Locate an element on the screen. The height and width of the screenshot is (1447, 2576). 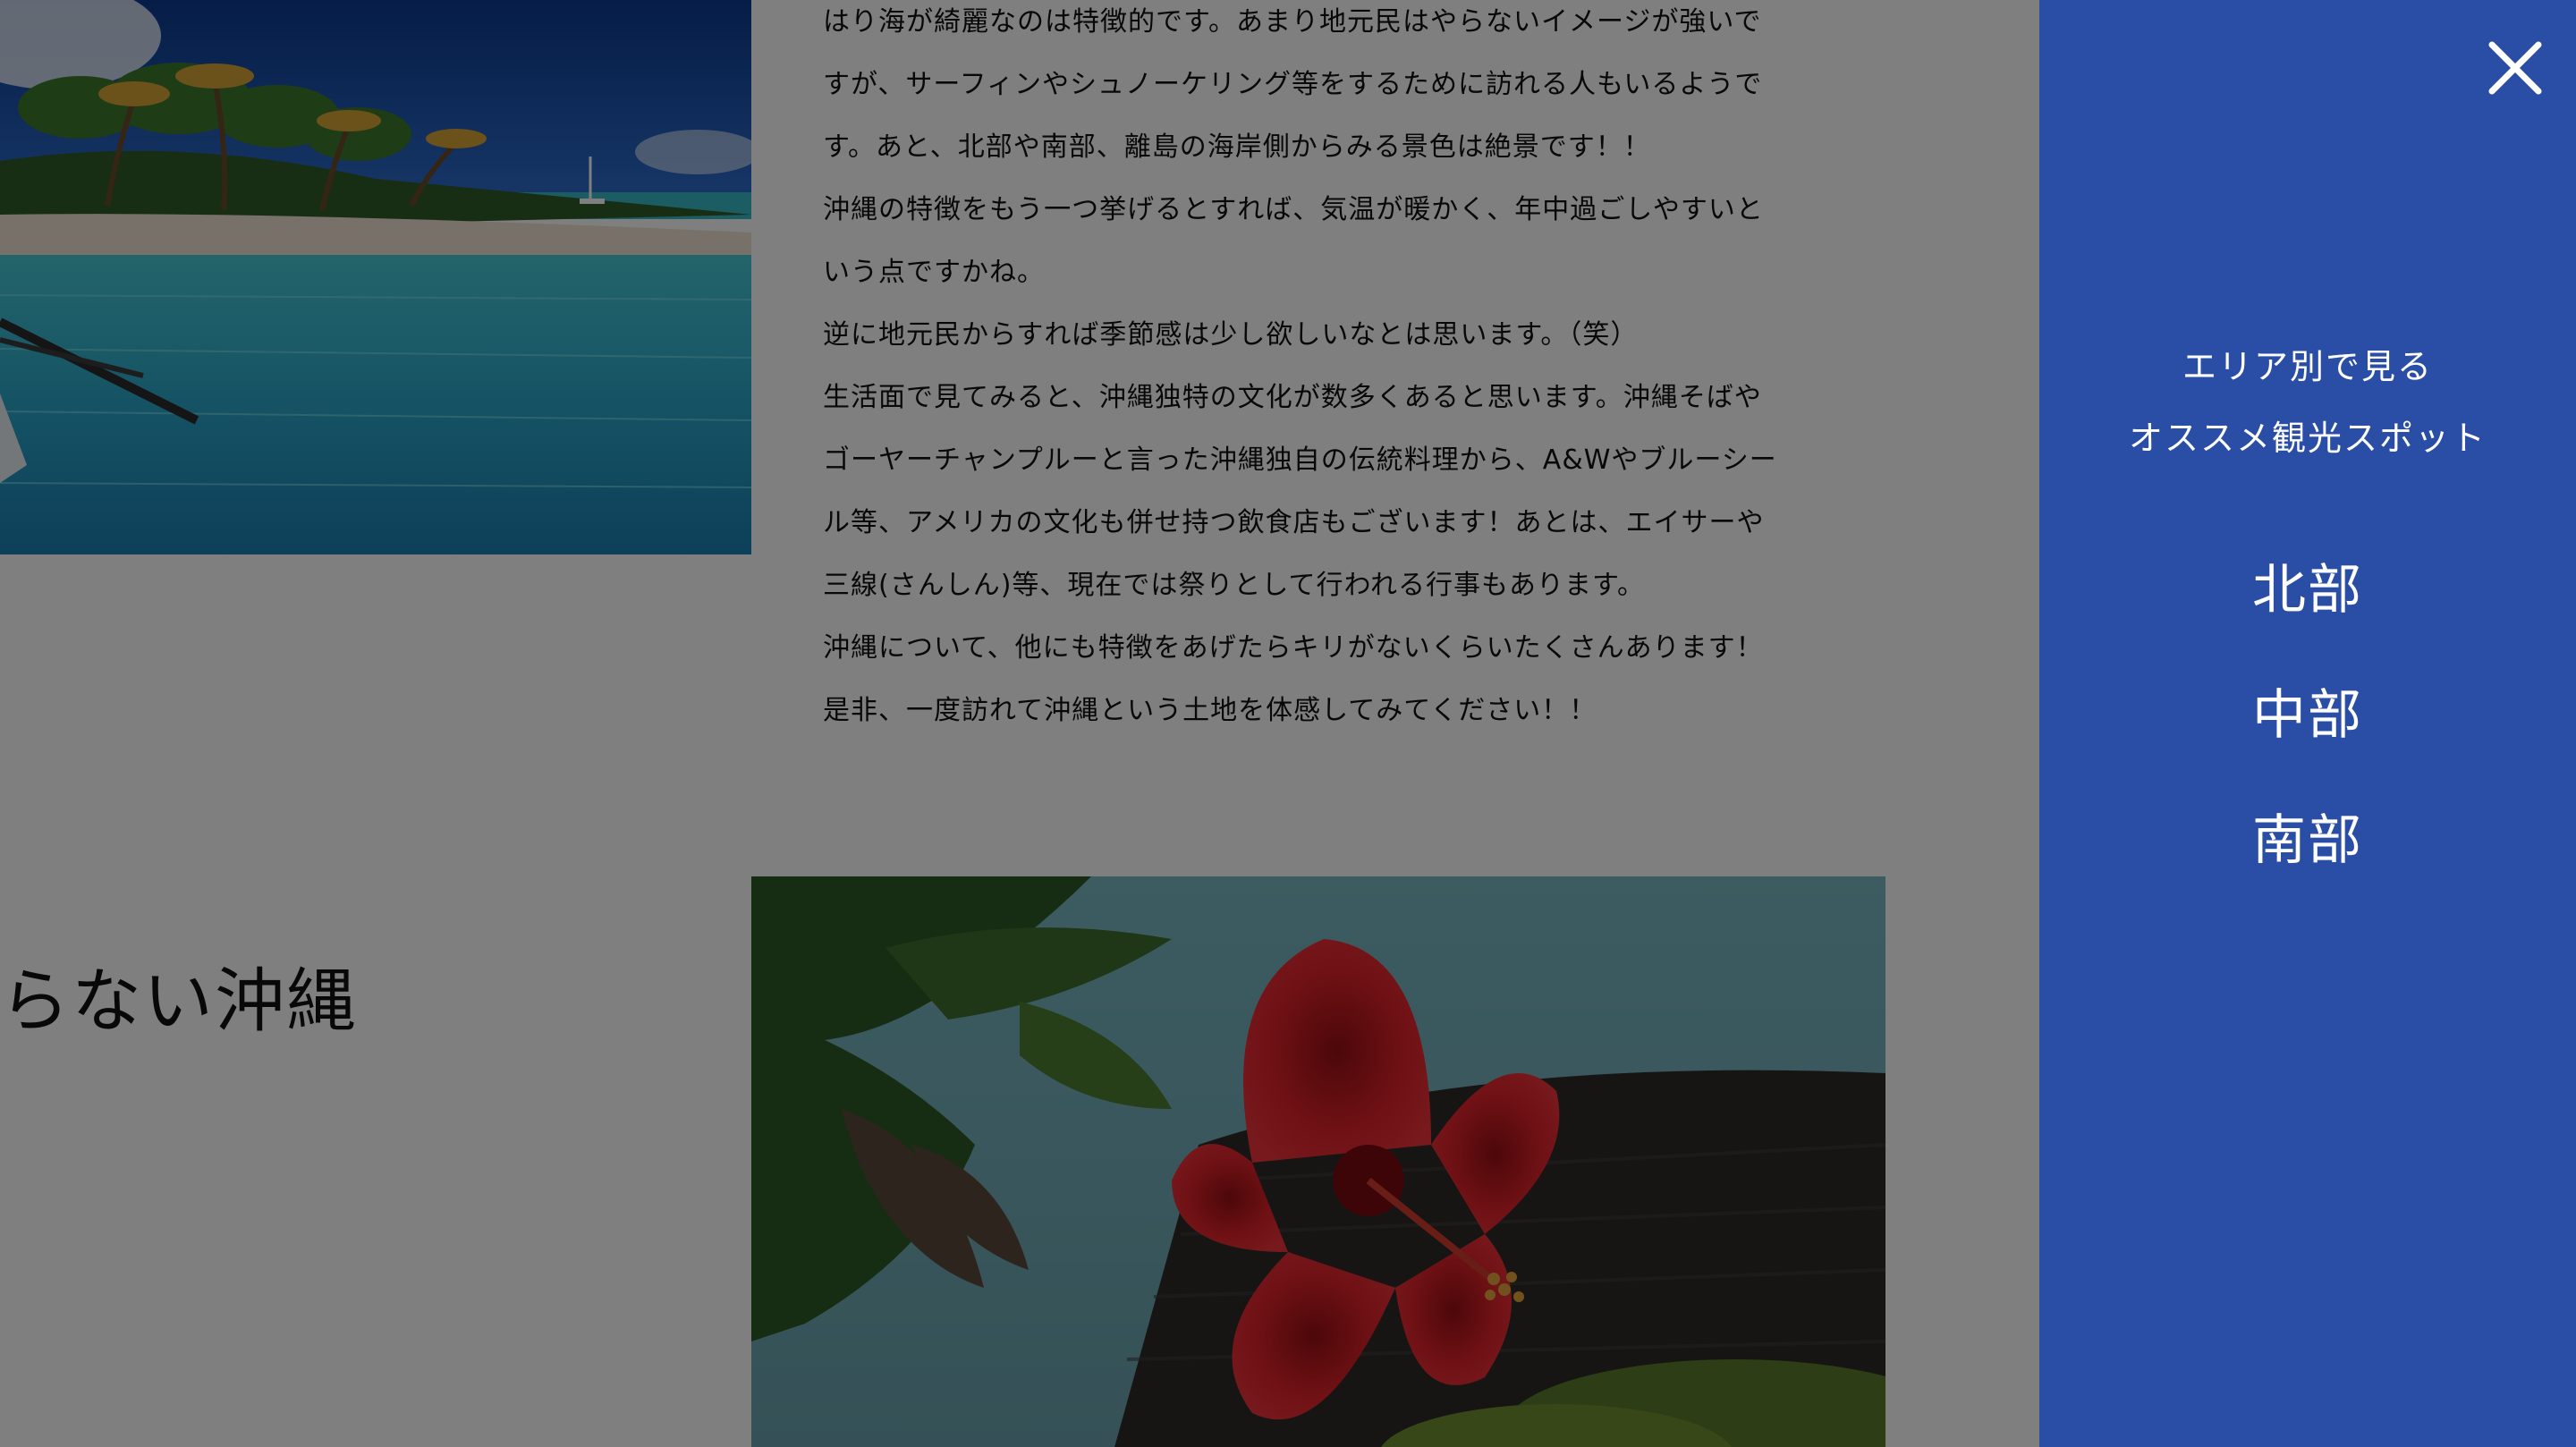
drawer-heading-line2: オススメ観光スポット is located at coordinates (2307, 438).